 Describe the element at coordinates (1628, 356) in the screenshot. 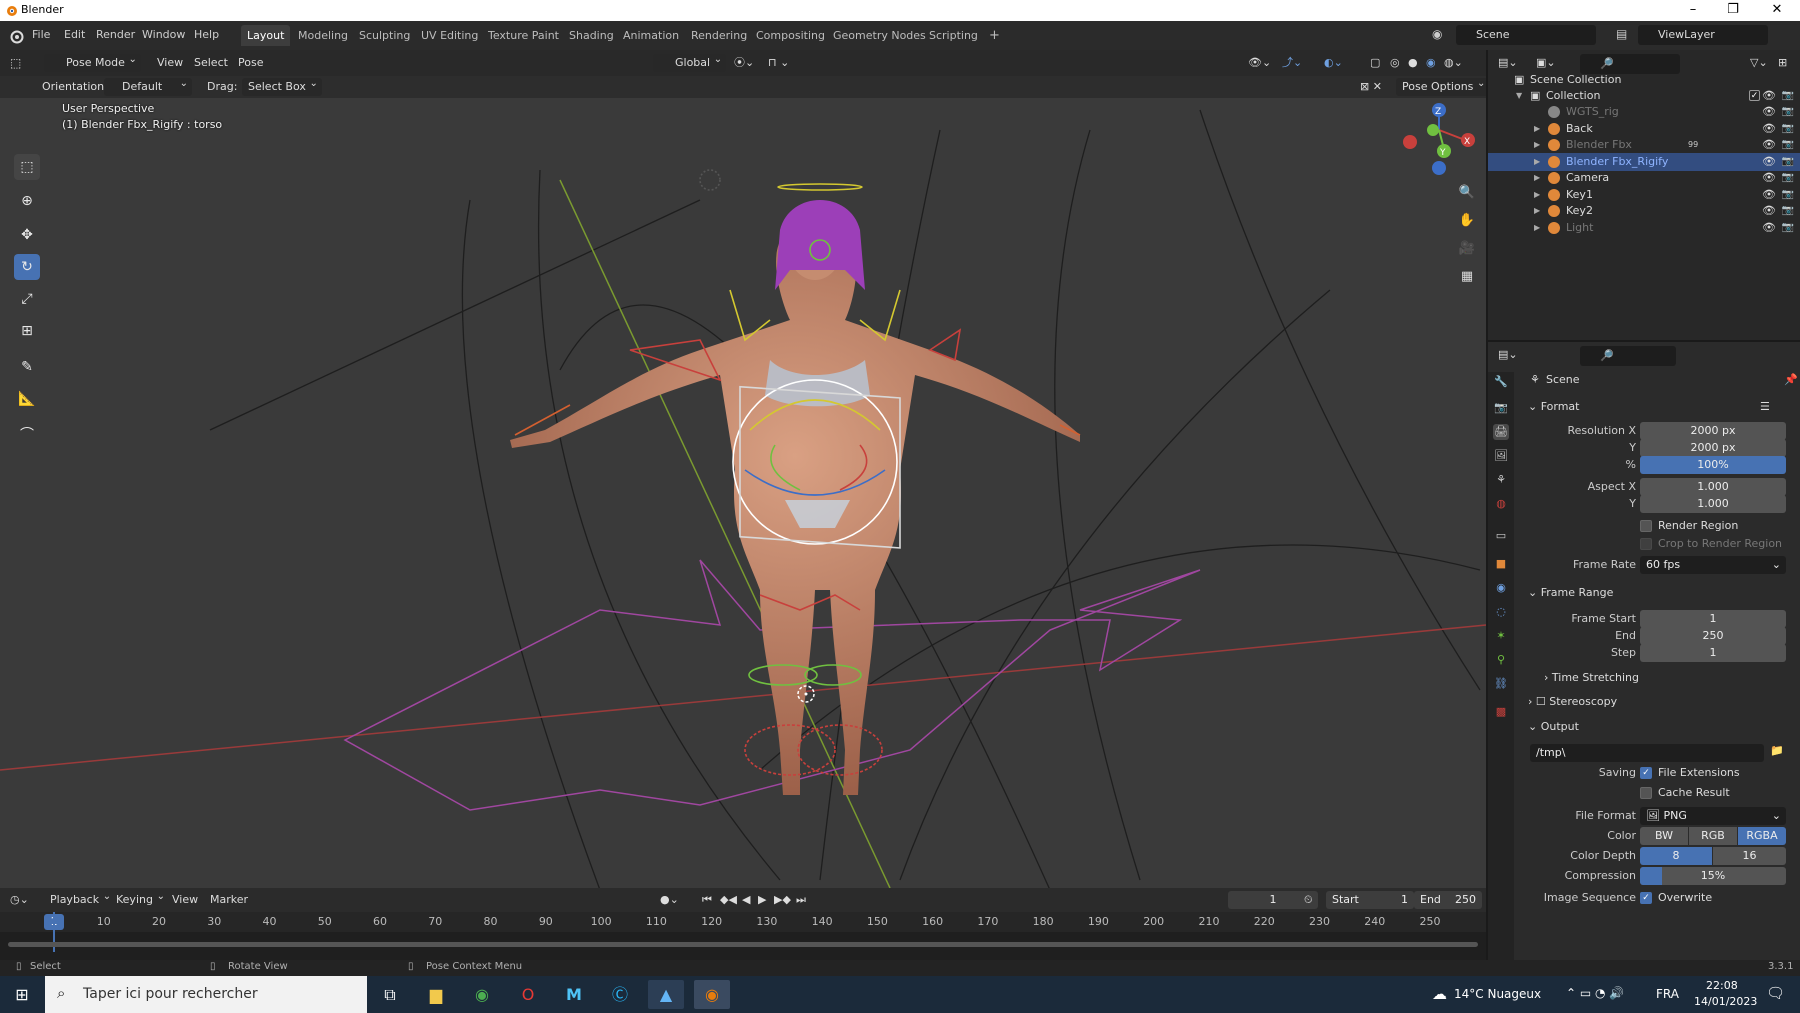

I see `properties-search: 🔎` at that location.